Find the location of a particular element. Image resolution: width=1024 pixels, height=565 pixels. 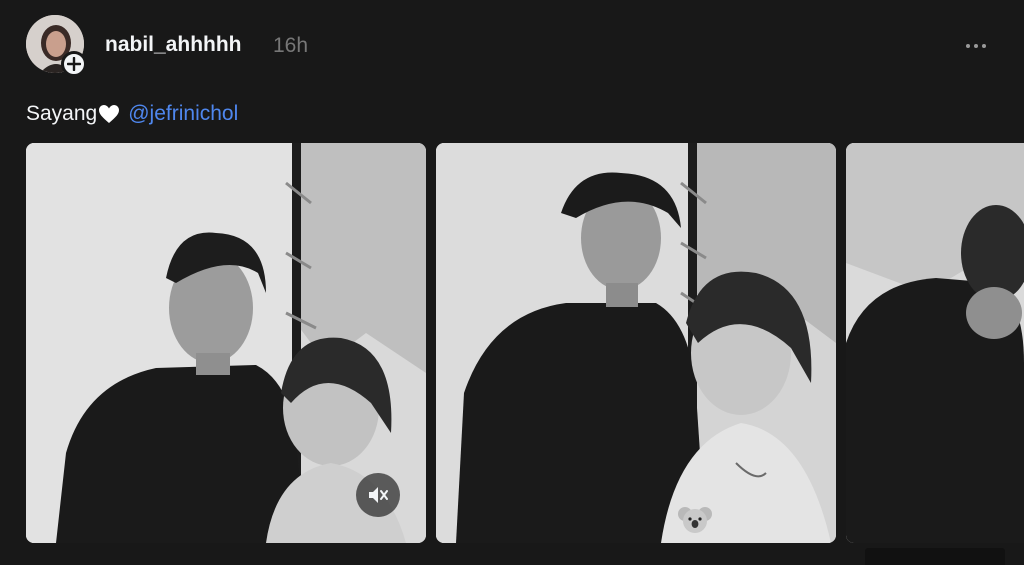

caption-text: Sayang is located at coordinates (62, 113).